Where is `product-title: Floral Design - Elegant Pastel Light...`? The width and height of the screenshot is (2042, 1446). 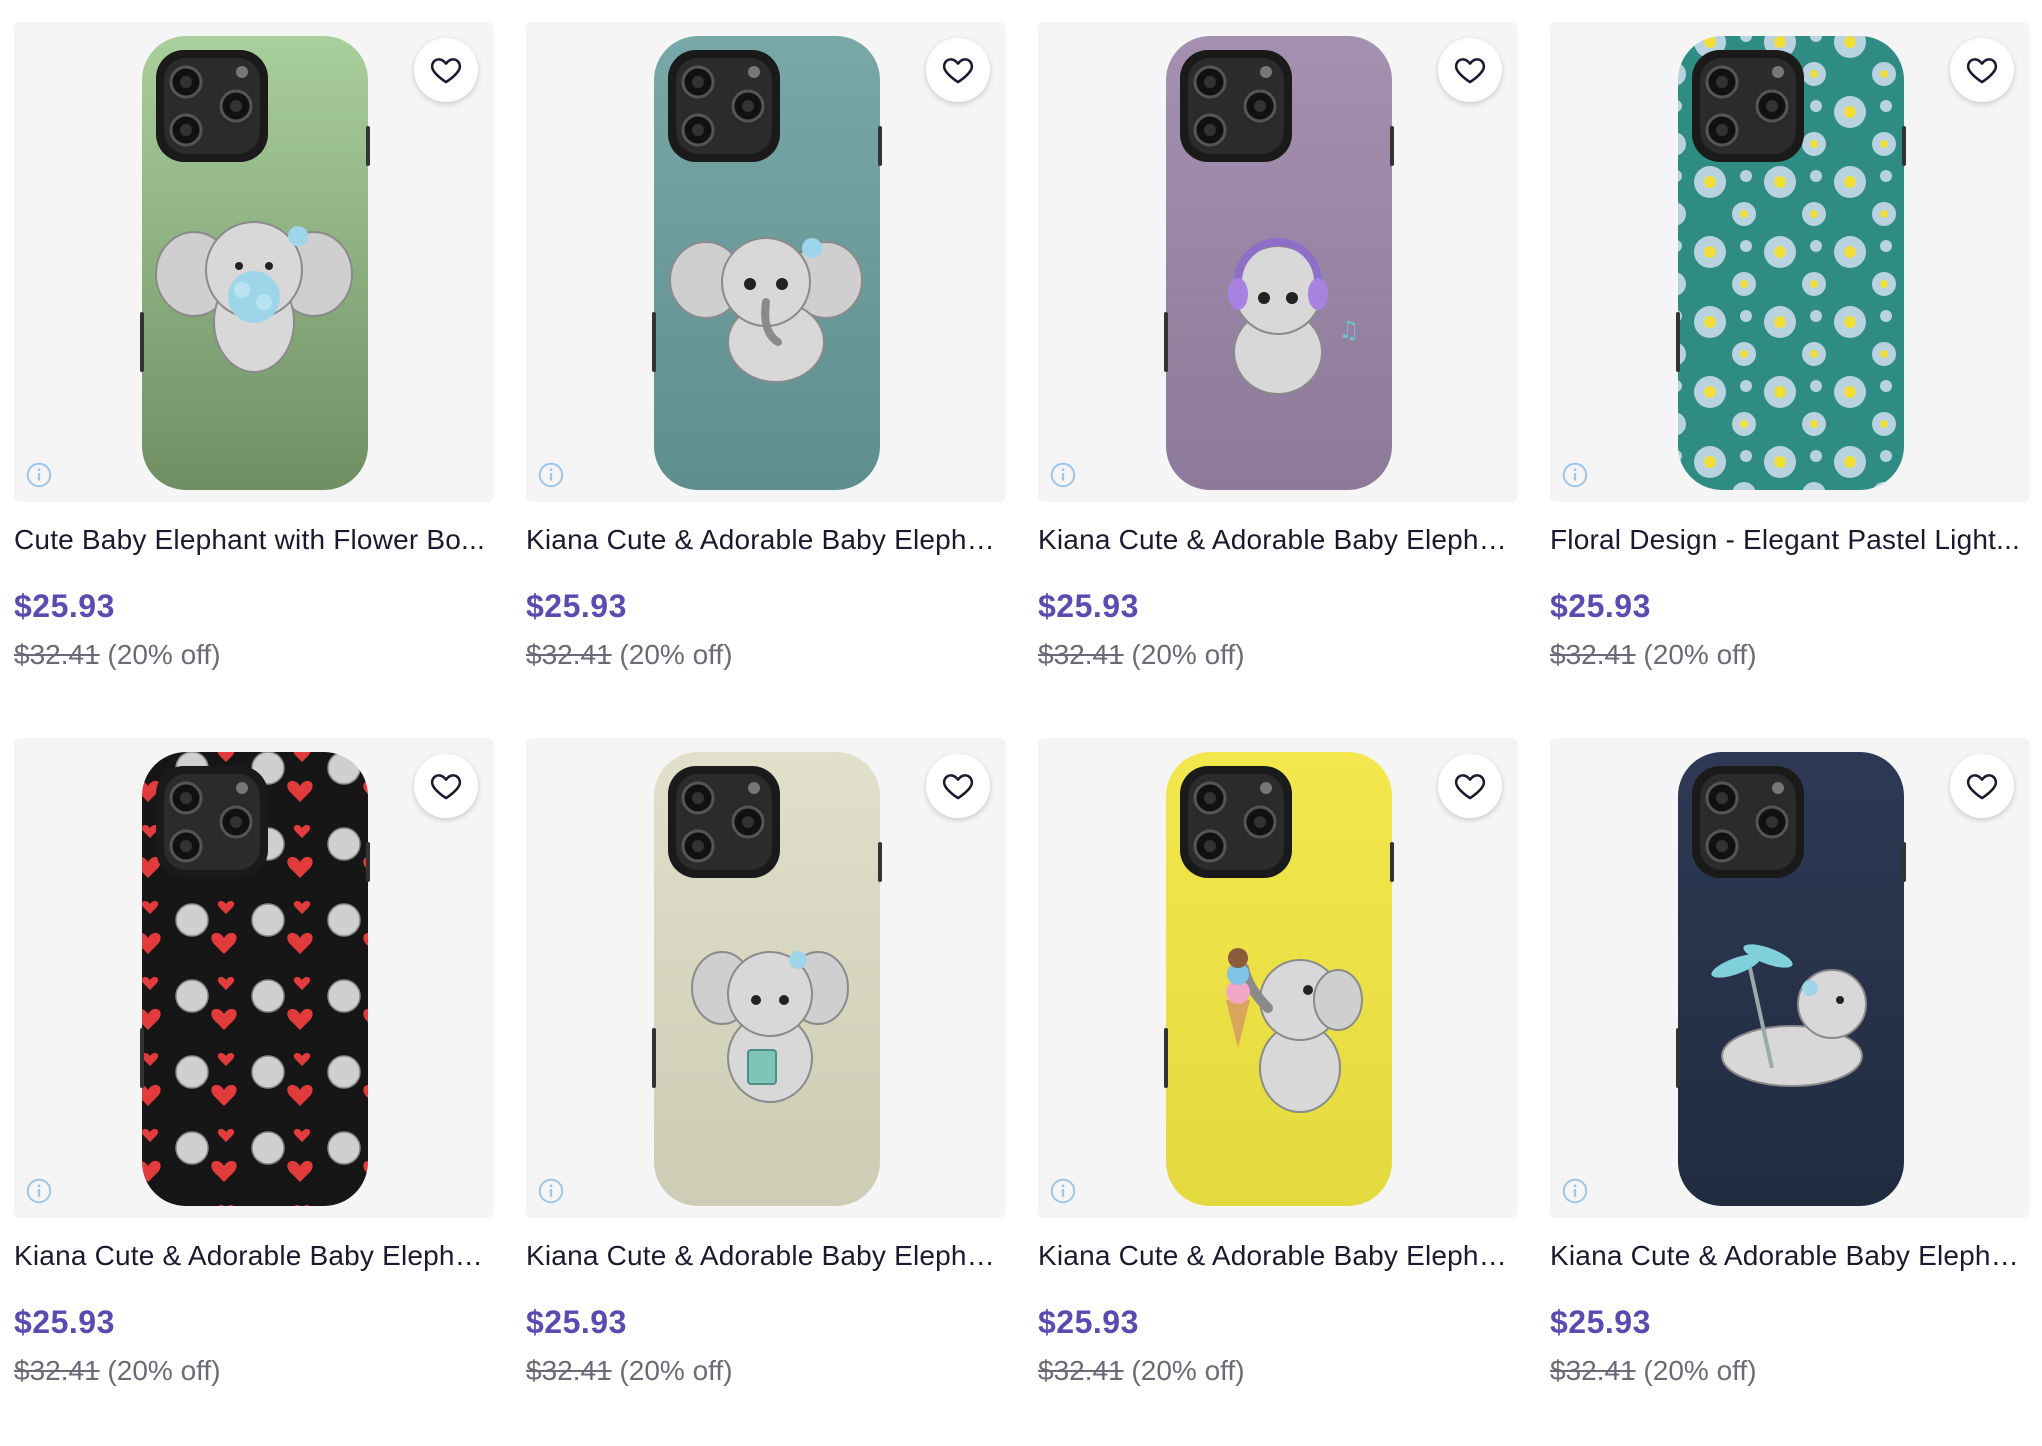 product-title: Floral Design - Elegant Pastel Light... is located at coordinates (1790, 540).